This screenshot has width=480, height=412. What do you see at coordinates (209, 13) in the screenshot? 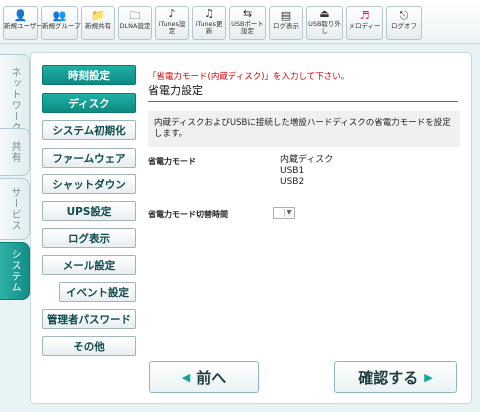
I see `itunes-update-icon: ♫` at bounding box center [209, 13].